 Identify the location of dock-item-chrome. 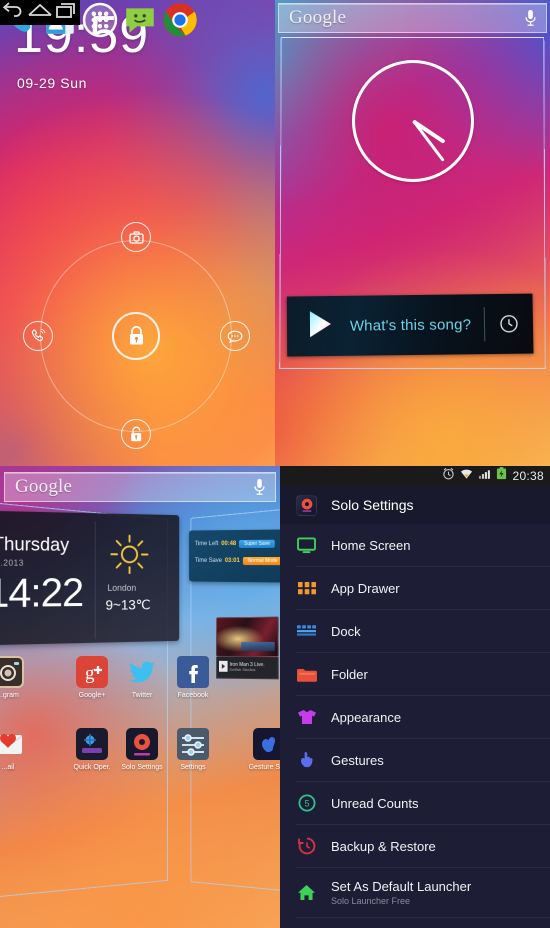
(180, 20).